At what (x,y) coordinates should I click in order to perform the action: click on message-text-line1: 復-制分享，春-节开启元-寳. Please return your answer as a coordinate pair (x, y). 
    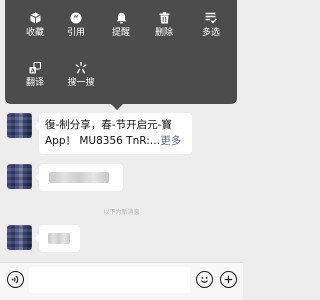
    Looking at the image, I should click on (108, 125).